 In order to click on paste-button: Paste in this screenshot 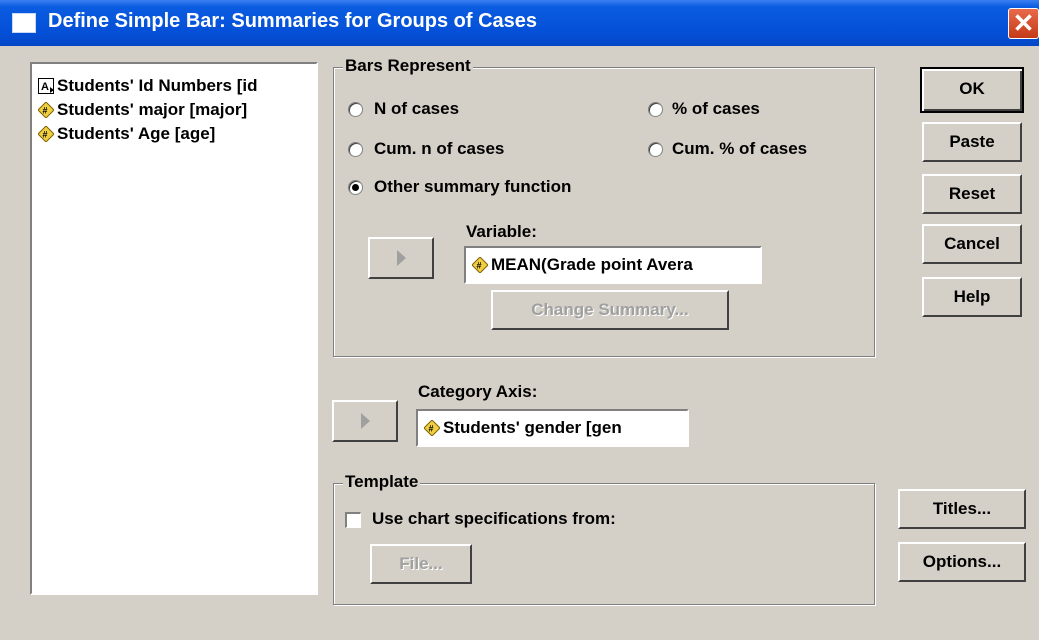, I will do `click(972, 142)`.